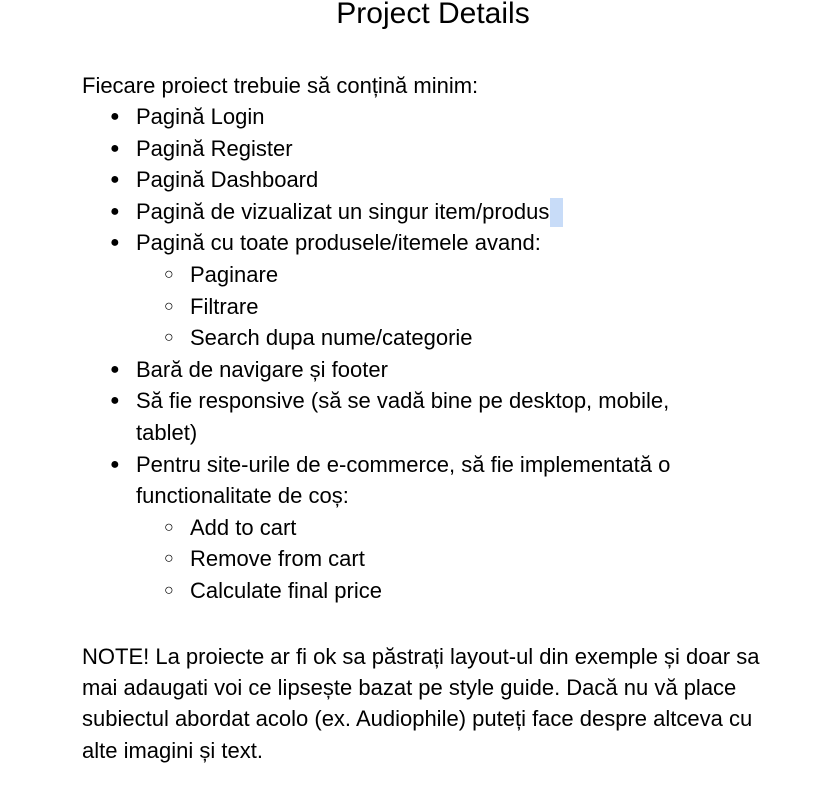 Image resolution: width=839 pixels, height=785 pixels. What do you see at coordinates (243, 527) in the screenshot?
I see `sub-list-item-text: Add to cart` at bounding box center [243, 527].